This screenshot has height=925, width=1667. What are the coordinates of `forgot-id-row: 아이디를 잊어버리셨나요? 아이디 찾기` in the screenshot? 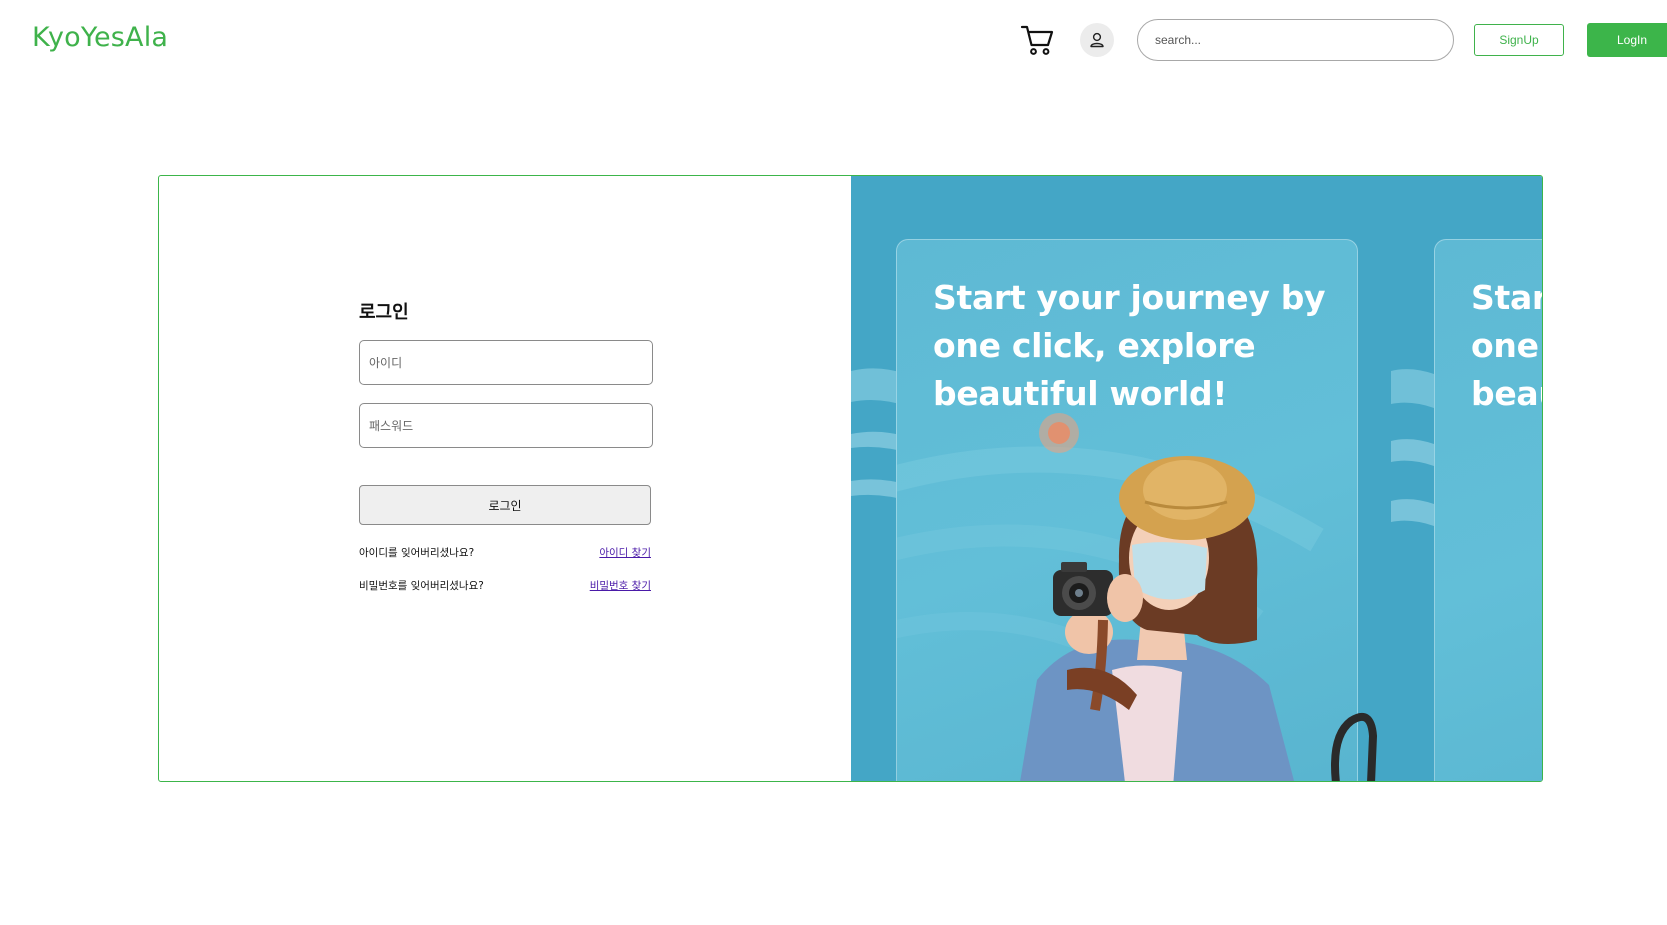 It's located at (505, 553).